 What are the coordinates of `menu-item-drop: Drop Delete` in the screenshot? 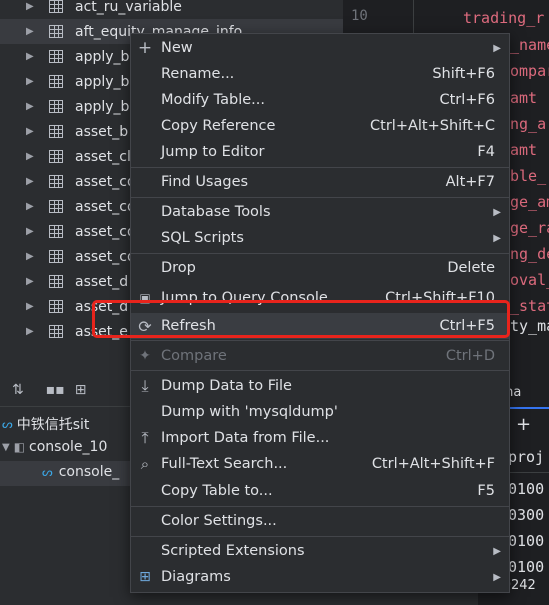 It's located at (320, 268).